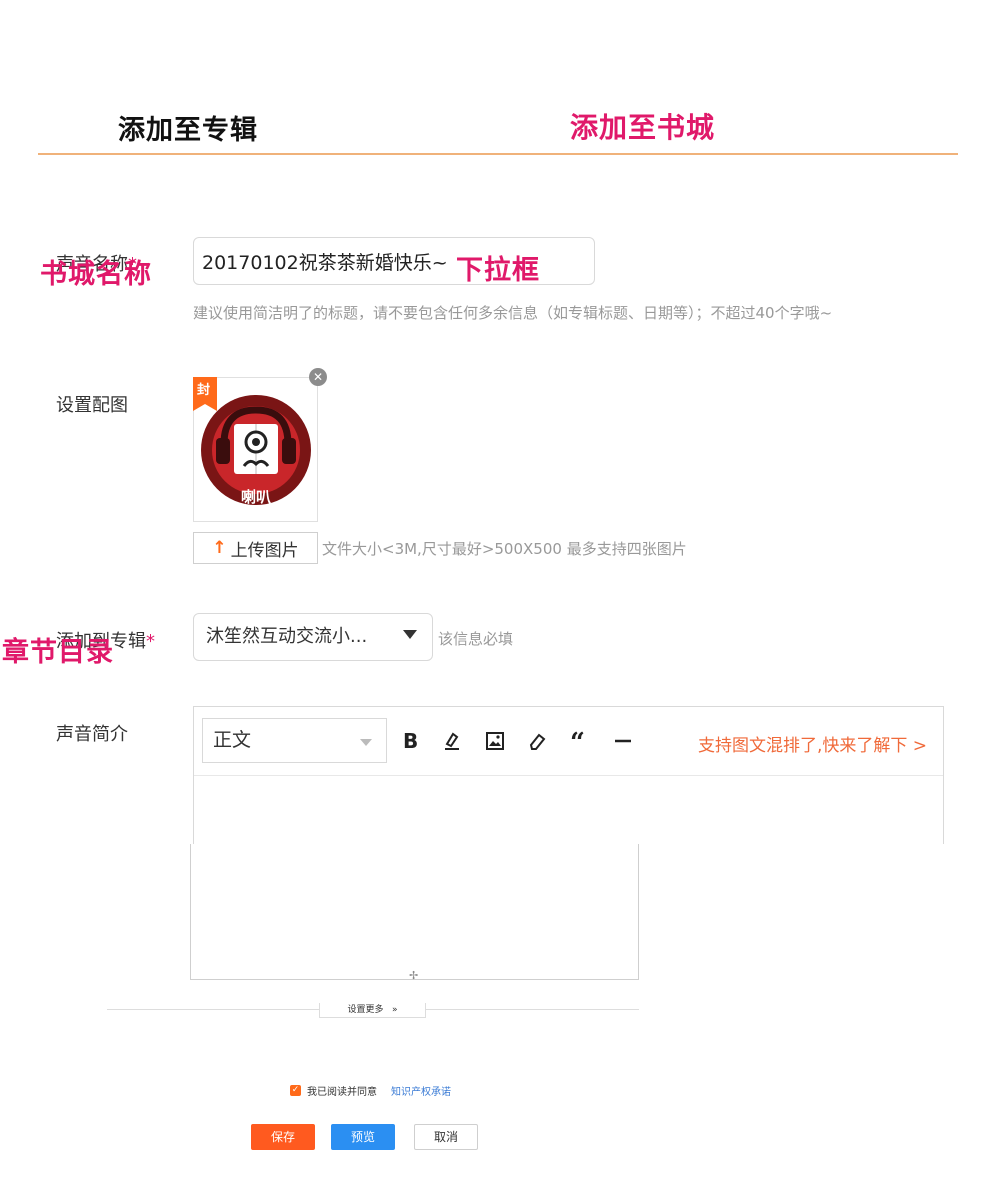 The width and height of the screenshot is (1000, 1200). Describe the element at coordinates (568, 775) in the screenshot. I see `editor-toolbar-divider` at that location.